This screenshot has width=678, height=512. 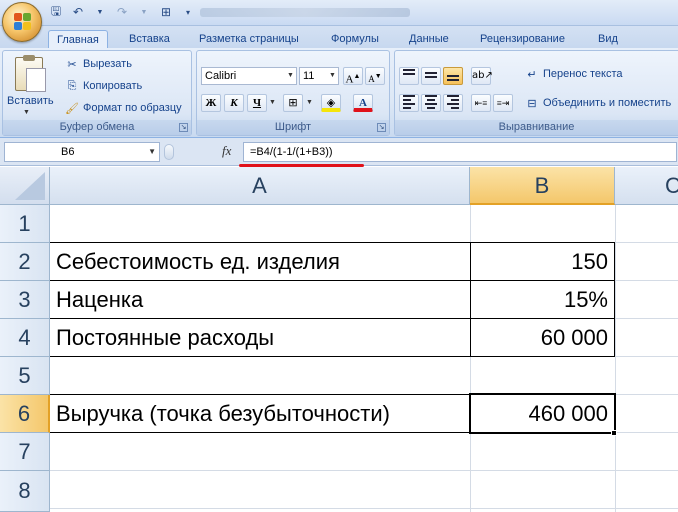 I want to click on cut-button: ✂ Вырезать, so click(x=98, y=64).